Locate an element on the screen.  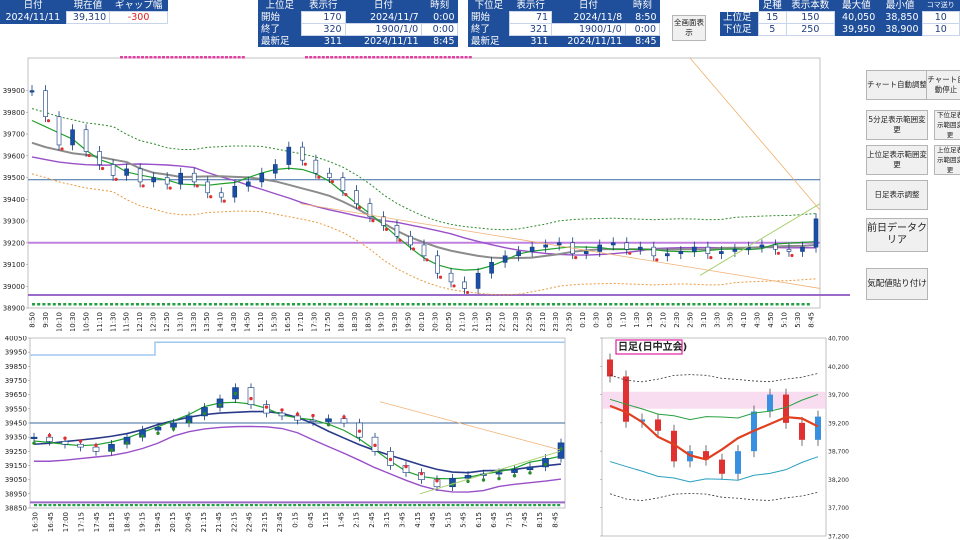
y-tick-label: 38,200 is located at coordinates (838, 480).